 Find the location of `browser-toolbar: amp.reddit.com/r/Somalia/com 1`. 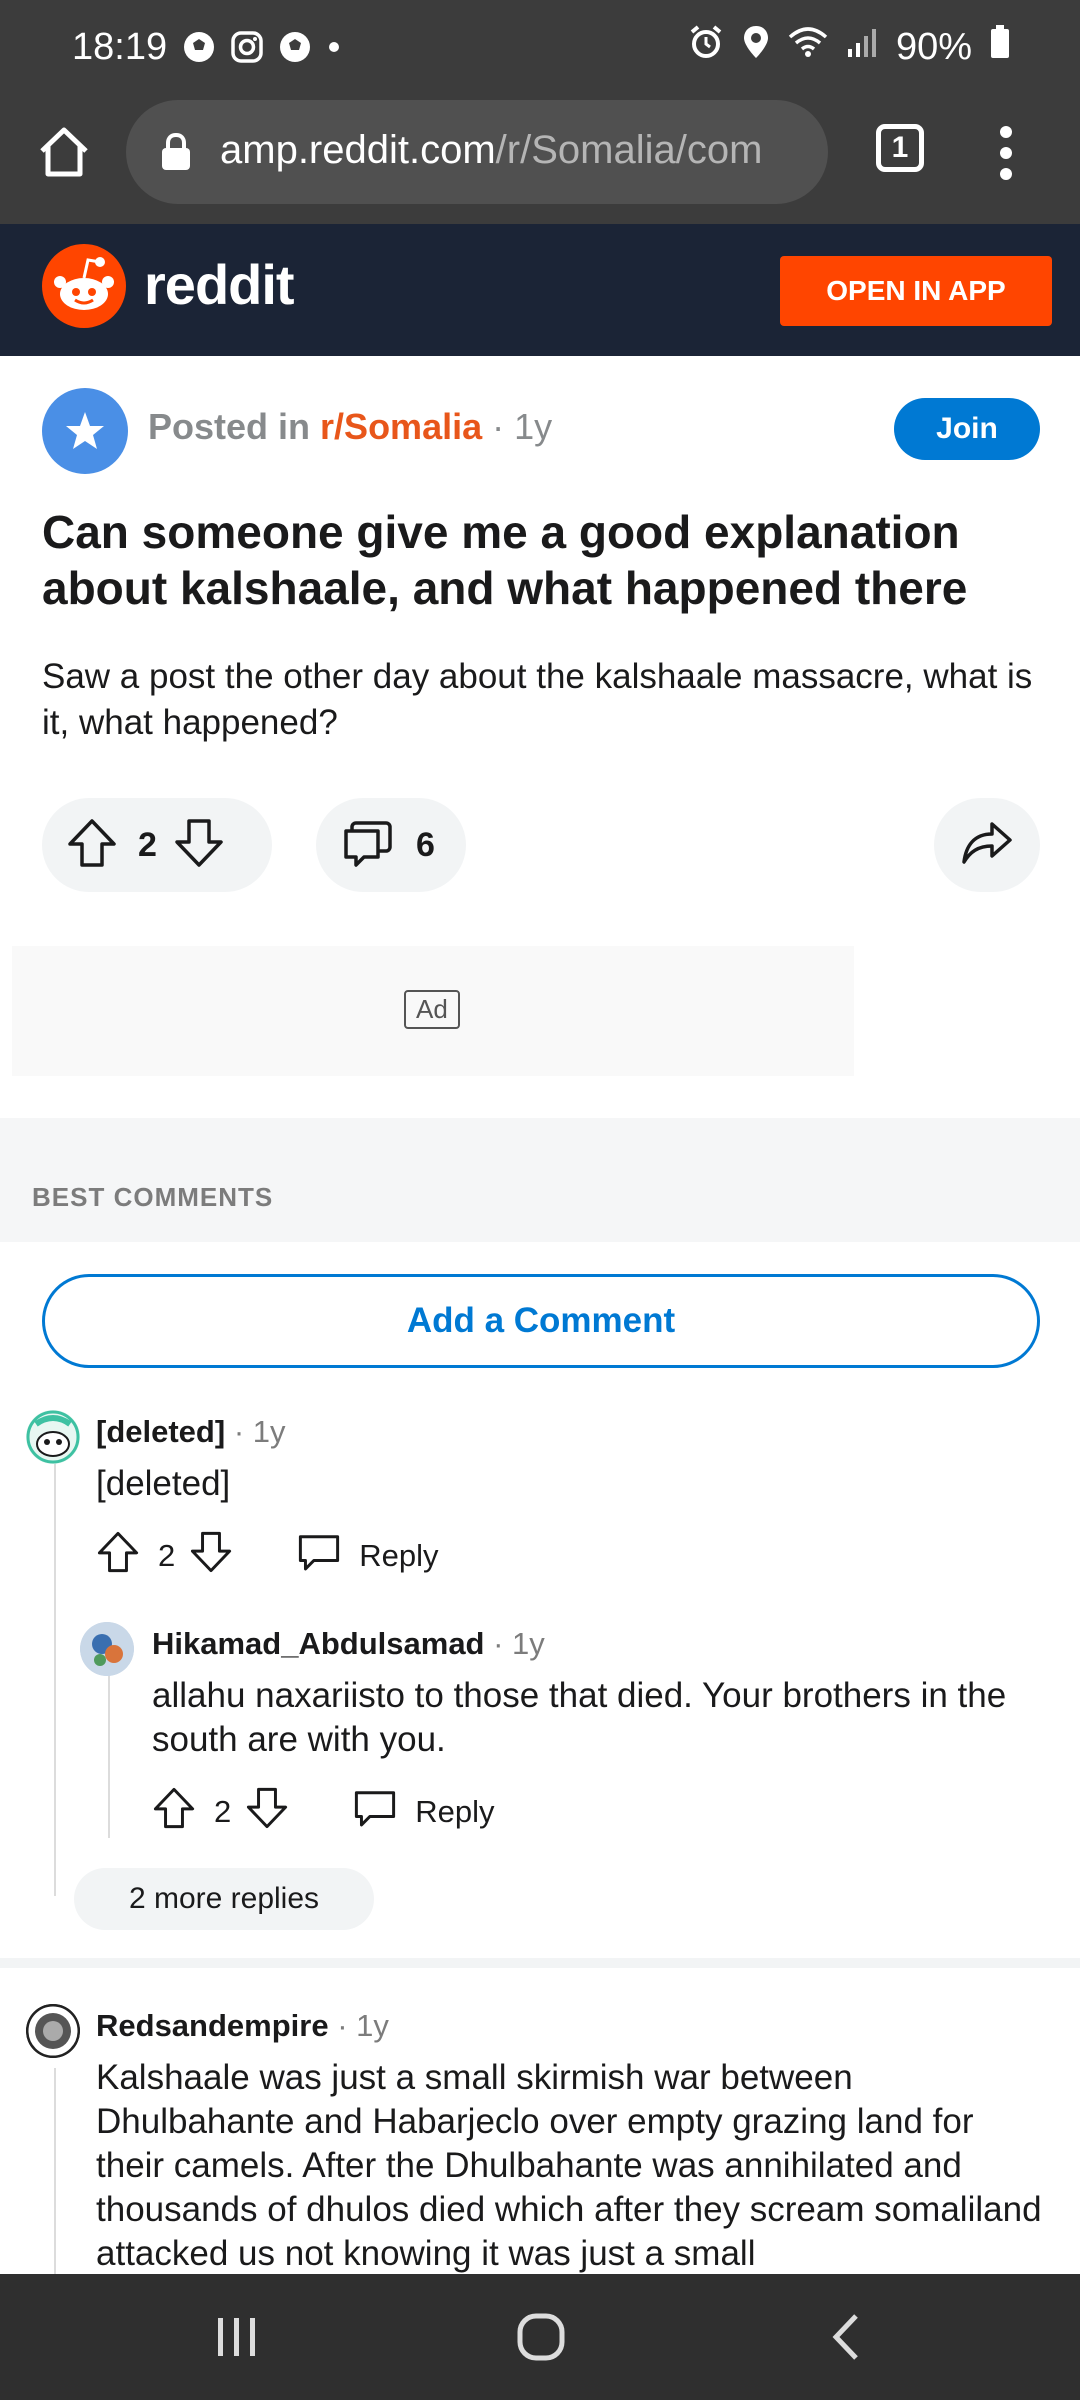

browser-toolbar: amp.reddit.com/r/Somalia/com 1 is located at coordinates (540, 160).